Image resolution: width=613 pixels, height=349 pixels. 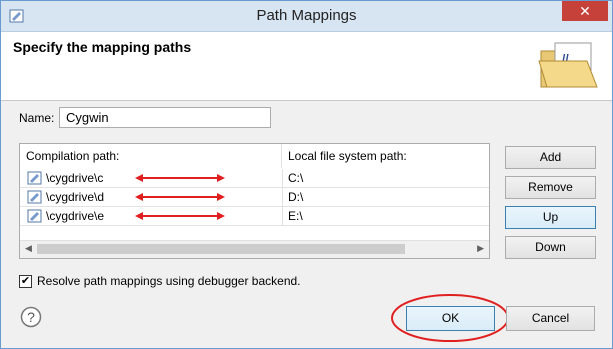 I want to click on down-button: Down, so click(x=550, y=247).